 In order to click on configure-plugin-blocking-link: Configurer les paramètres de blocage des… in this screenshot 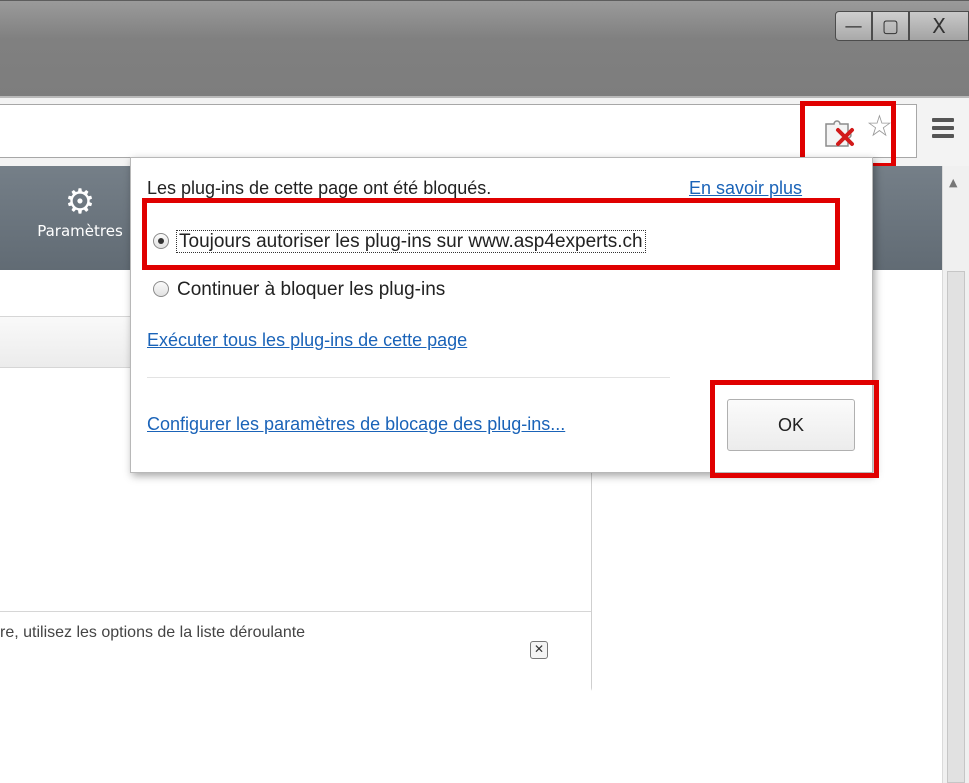, I will do `click(356, 424)`.